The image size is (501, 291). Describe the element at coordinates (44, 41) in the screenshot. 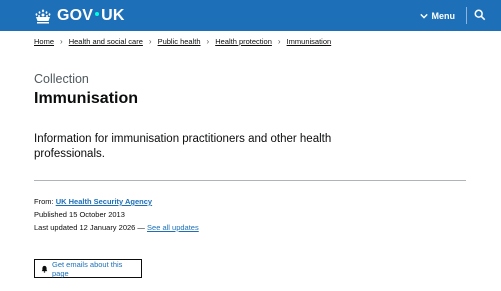

I see `breadcrumb-home: Home` at that location.